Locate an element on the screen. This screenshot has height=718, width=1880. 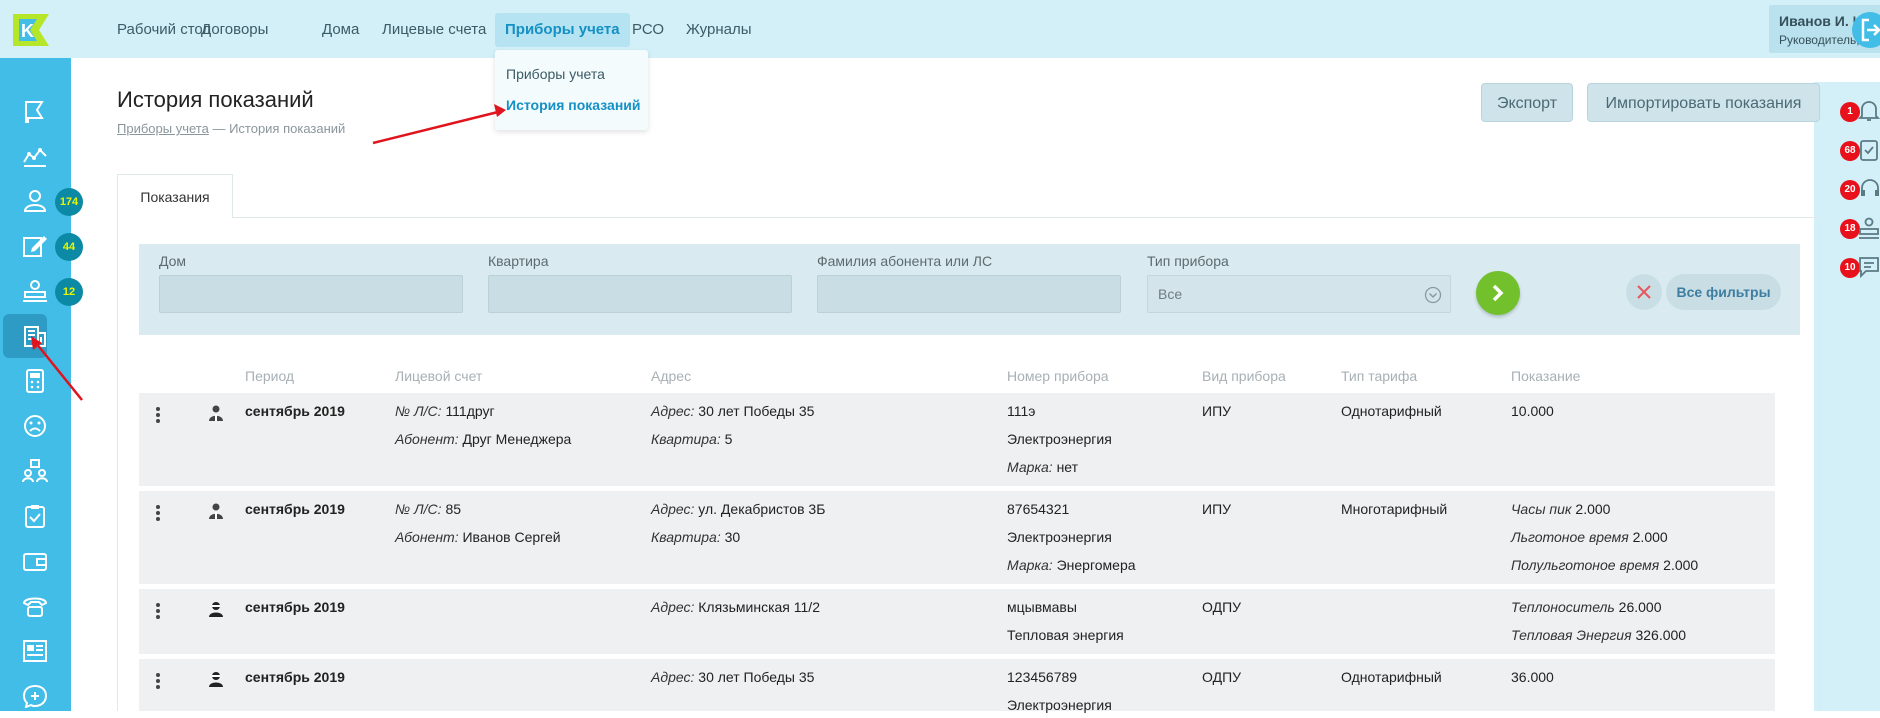
col-period: Период is located at coordinates (270, 376).